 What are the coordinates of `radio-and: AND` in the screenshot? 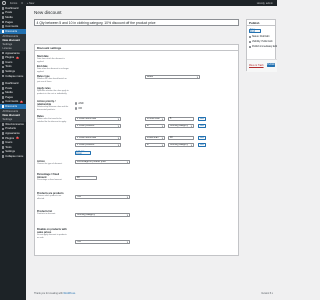 It's located at (79, 103).